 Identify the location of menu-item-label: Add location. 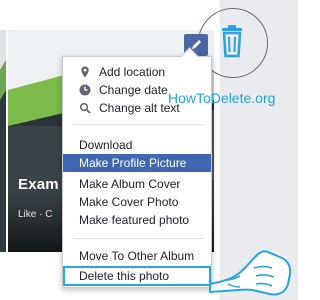
(132, 72).